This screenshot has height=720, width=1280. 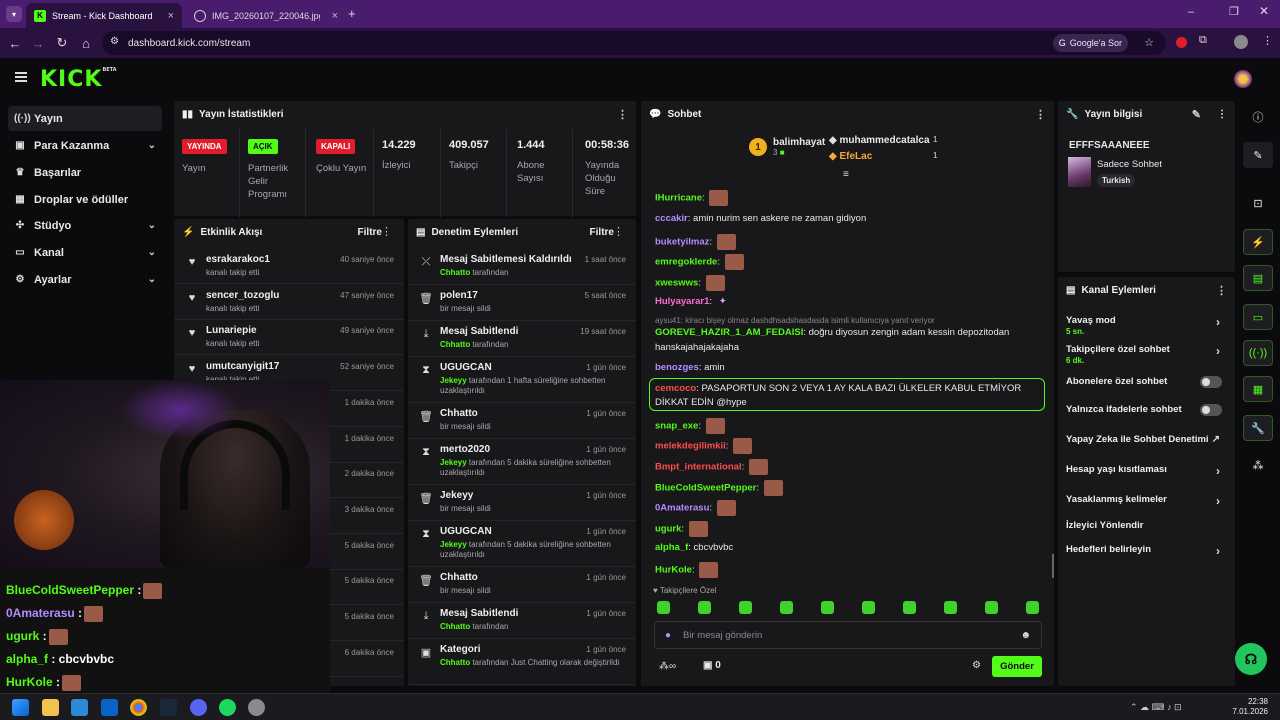 I want to click on microphone-icon: ●, so click(x=668, y=635).